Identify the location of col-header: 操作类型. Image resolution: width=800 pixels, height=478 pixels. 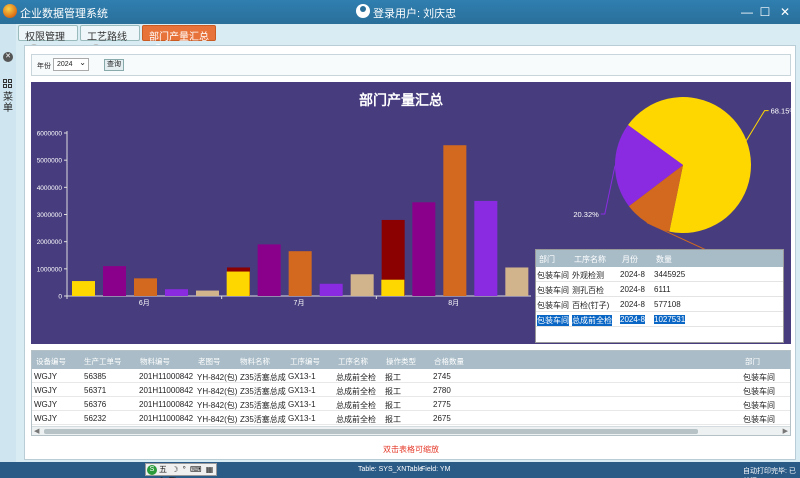
(401, 361).